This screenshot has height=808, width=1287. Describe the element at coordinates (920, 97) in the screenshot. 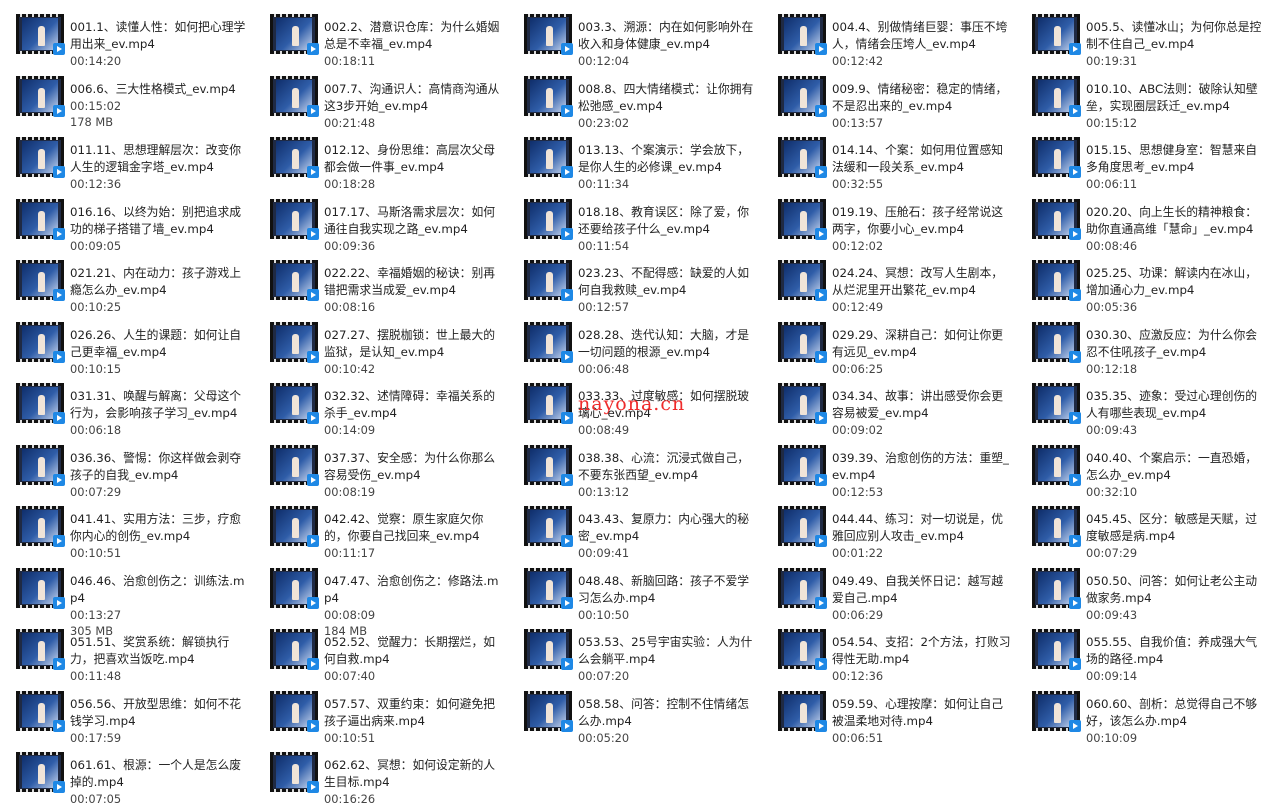

I see `file-name: 009.9、情绪秘密：稳定的情绪，不是忍出来的_ev.mp4` at that location.